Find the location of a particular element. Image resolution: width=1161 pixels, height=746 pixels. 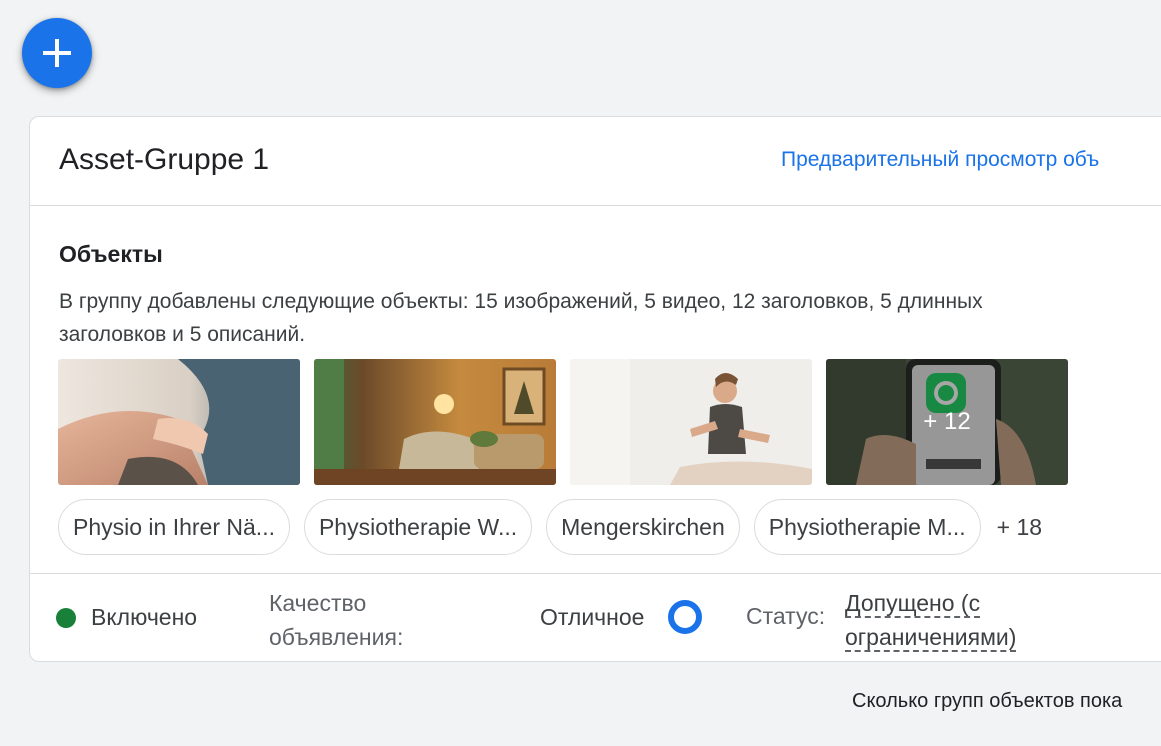

image-thumbnail-more: + 12 is located at coordinates (947, 422).